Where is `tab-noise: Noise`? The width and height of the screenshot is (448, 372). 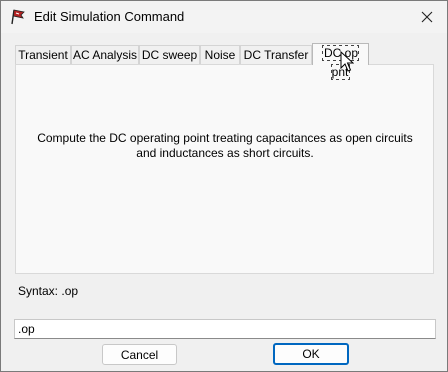
tab-noise: Noise is located at coordinates (220, 55).